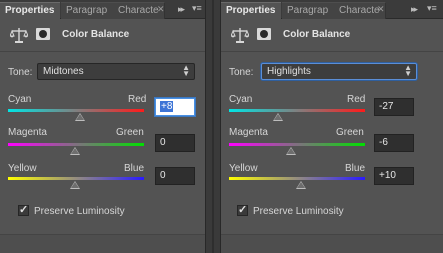  Describe the element at coordinates (63, 71) in the screenshot. I see `tone-select-value: Midtones` at that location.